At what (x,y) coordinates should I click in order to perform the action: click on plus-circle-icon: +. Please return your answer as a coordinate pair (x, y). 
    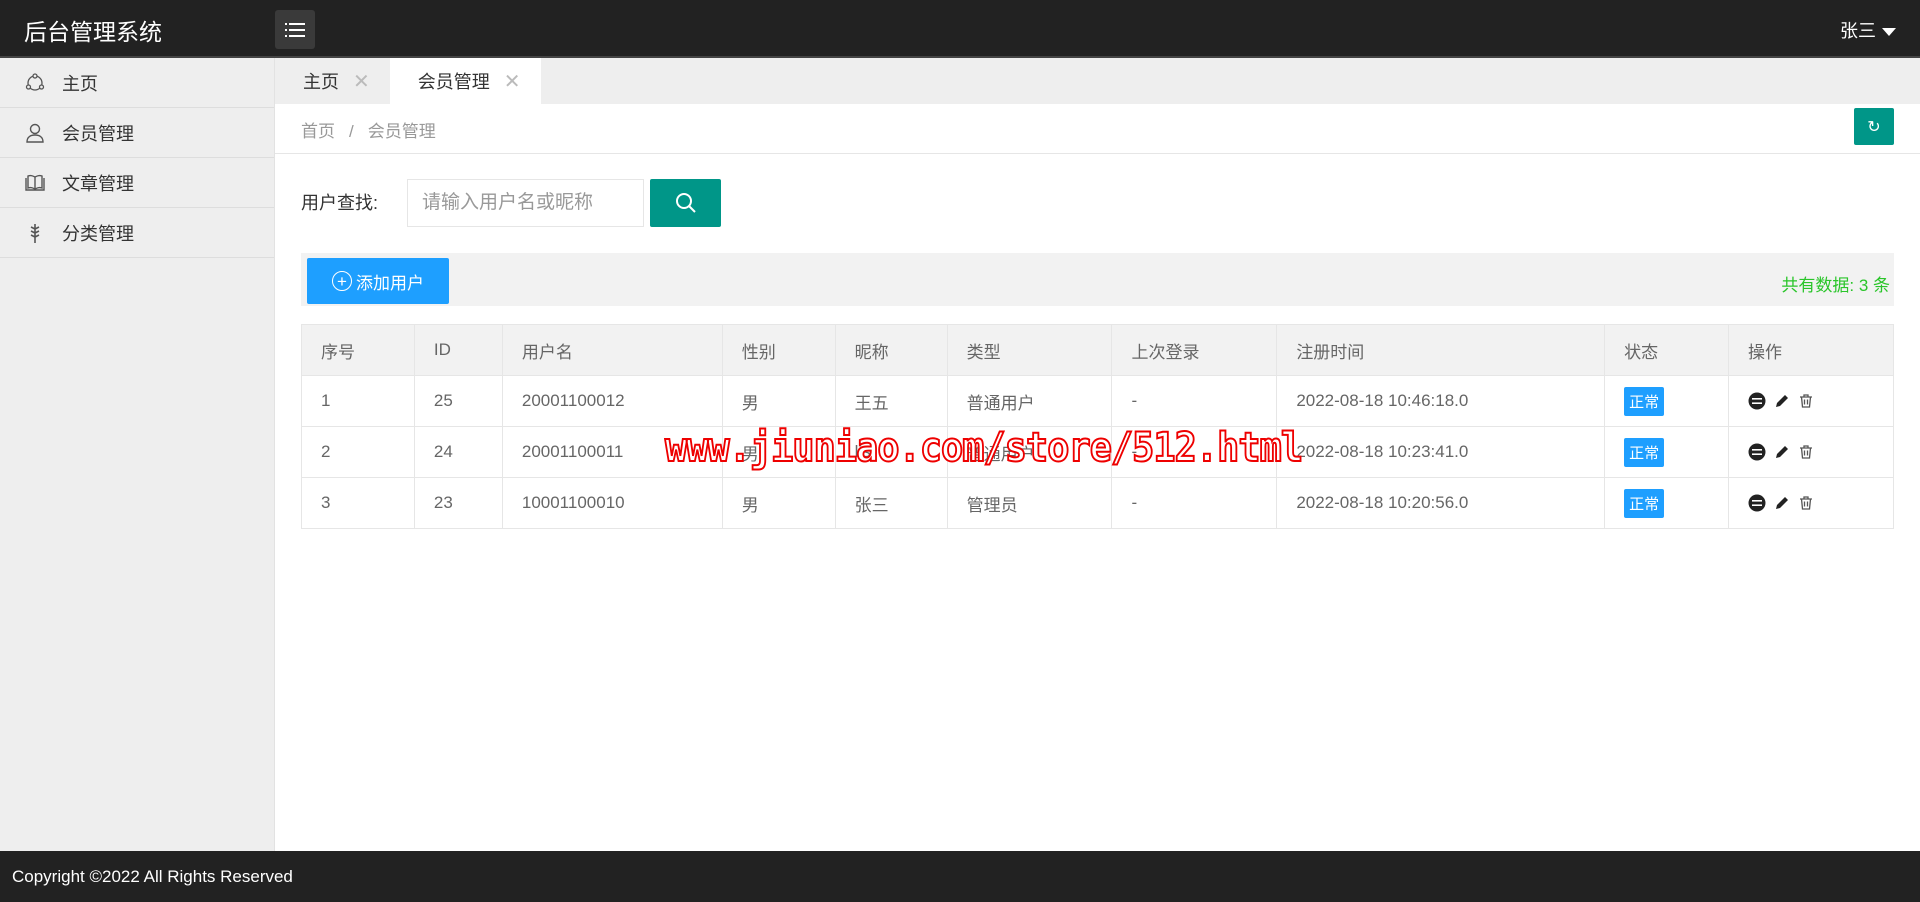
    Looking at the image, I should click on (342, 281).